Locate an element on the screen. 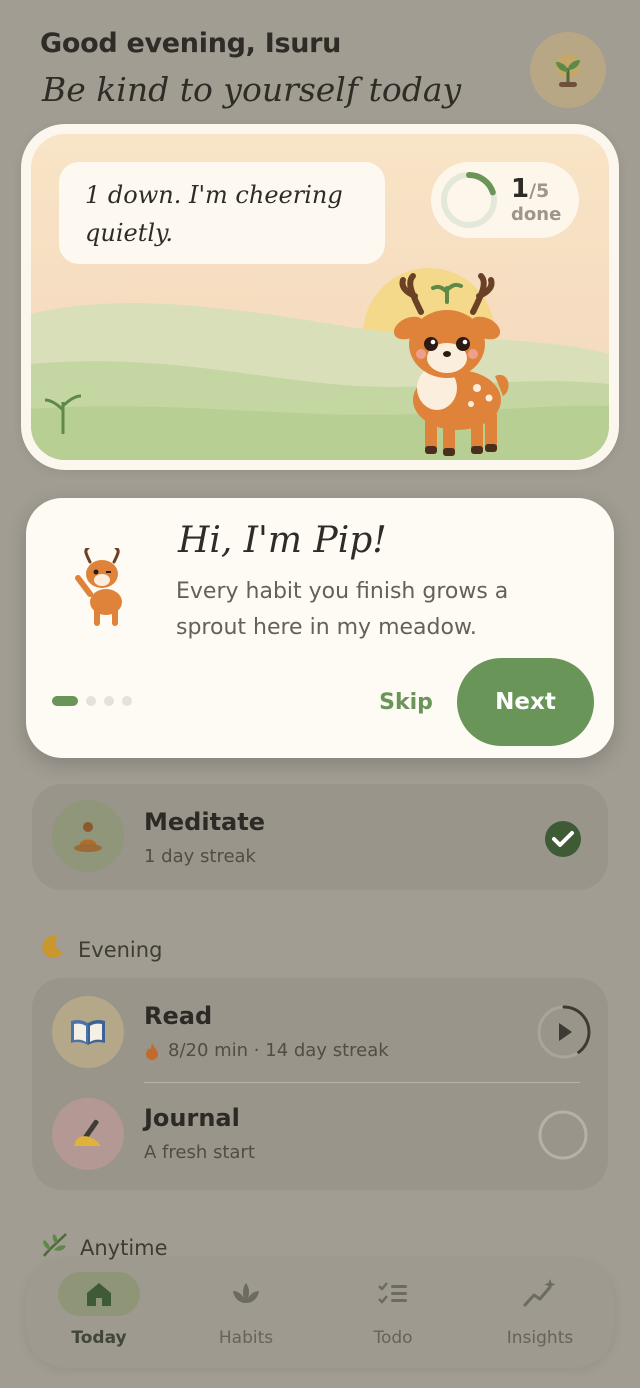 This screenshot has width=640, height=1388. speech-line-1: 1 down. I'm cheering is located at coordinates (214, 195).